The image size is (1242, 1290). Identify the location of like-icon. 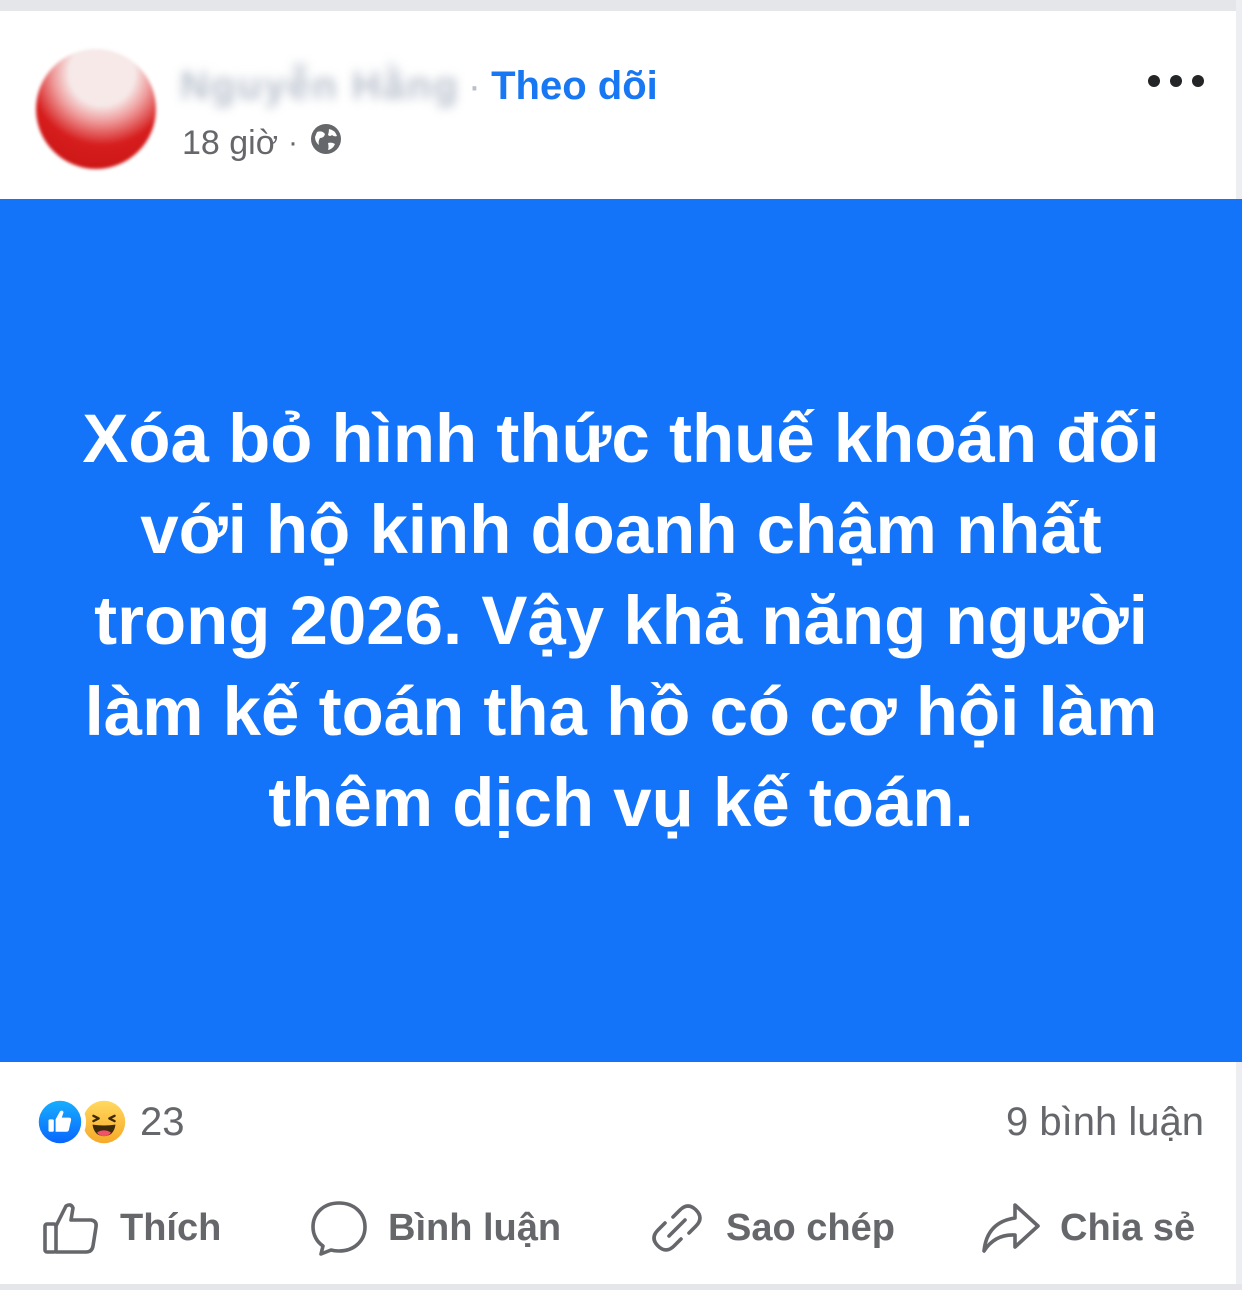
(60, 1122).